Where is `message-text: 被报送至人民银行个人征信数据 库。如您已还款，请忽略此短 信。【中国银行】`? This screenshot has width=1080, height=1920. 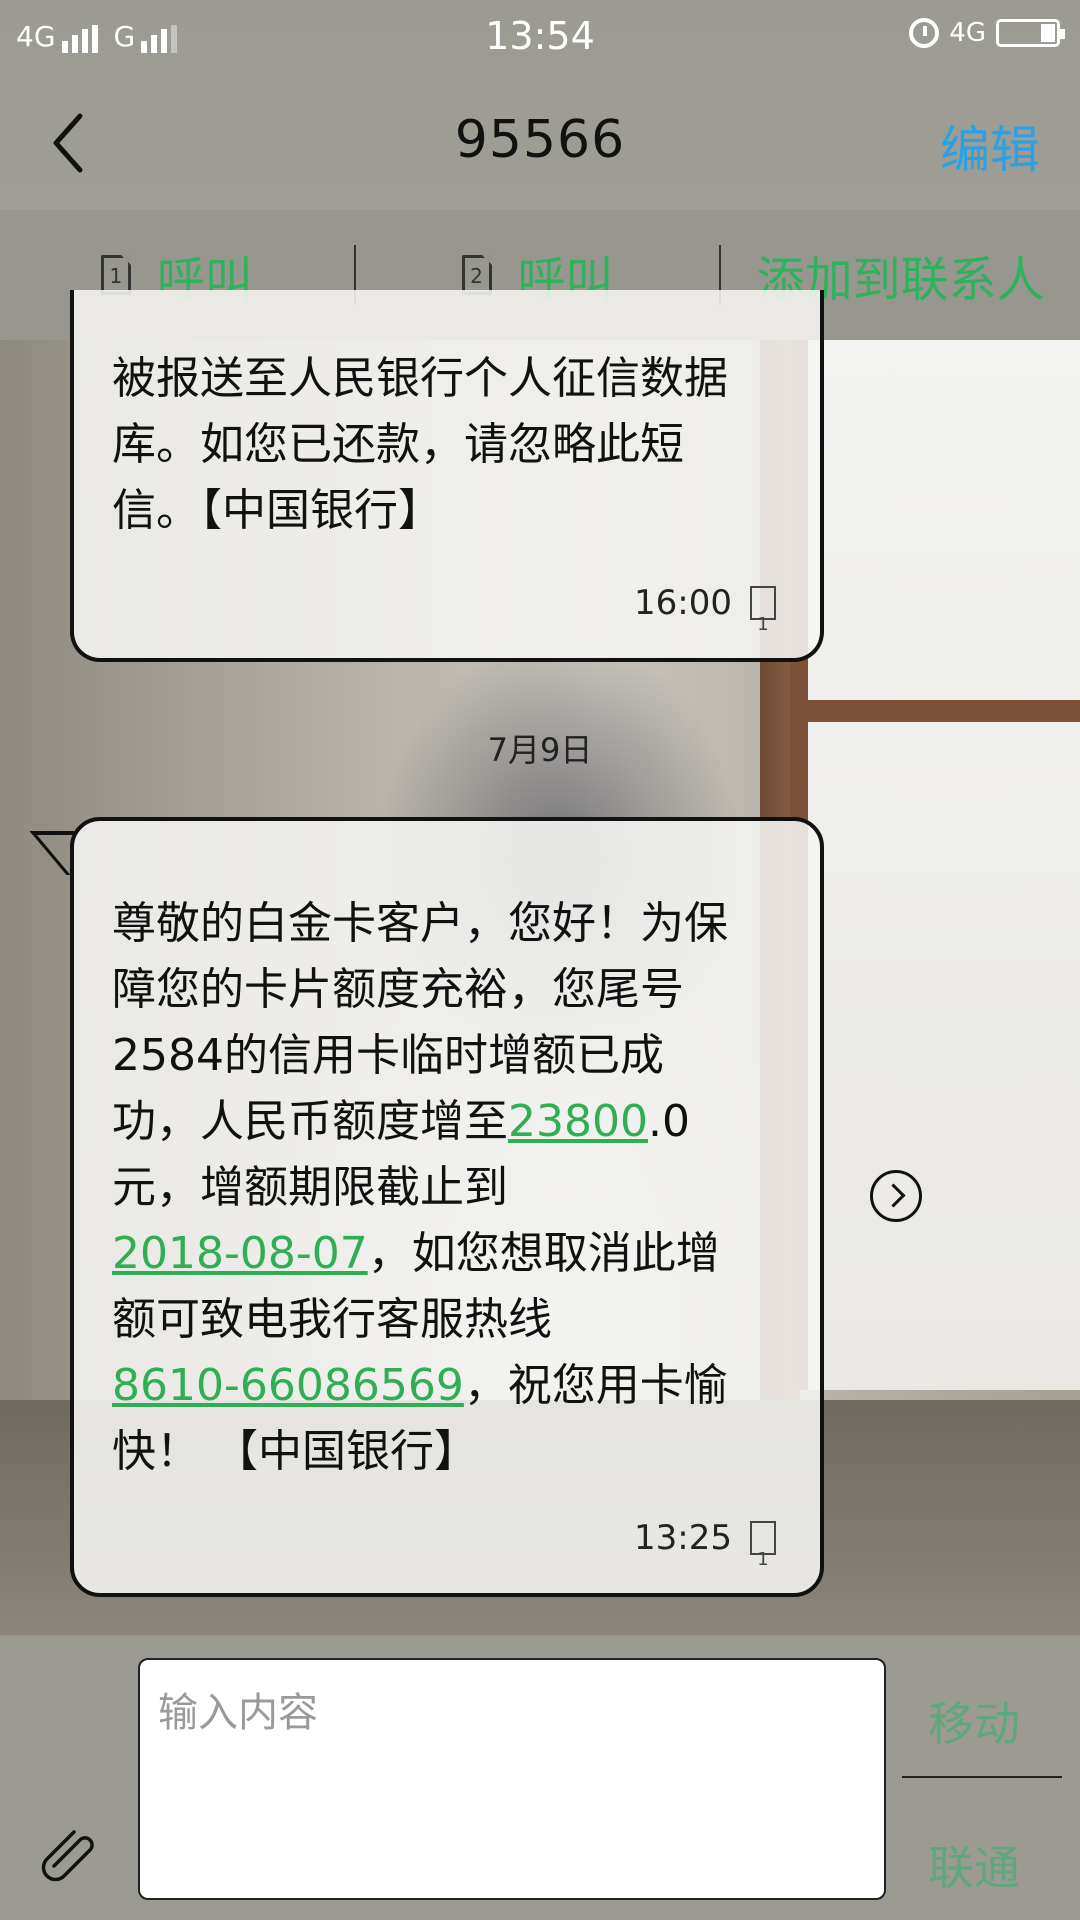 message-text: 被报送至人民银行个人征信数据 库。如您已还款，请忽略此短 信。【中国银行】 is located at coordinates (420, 444).